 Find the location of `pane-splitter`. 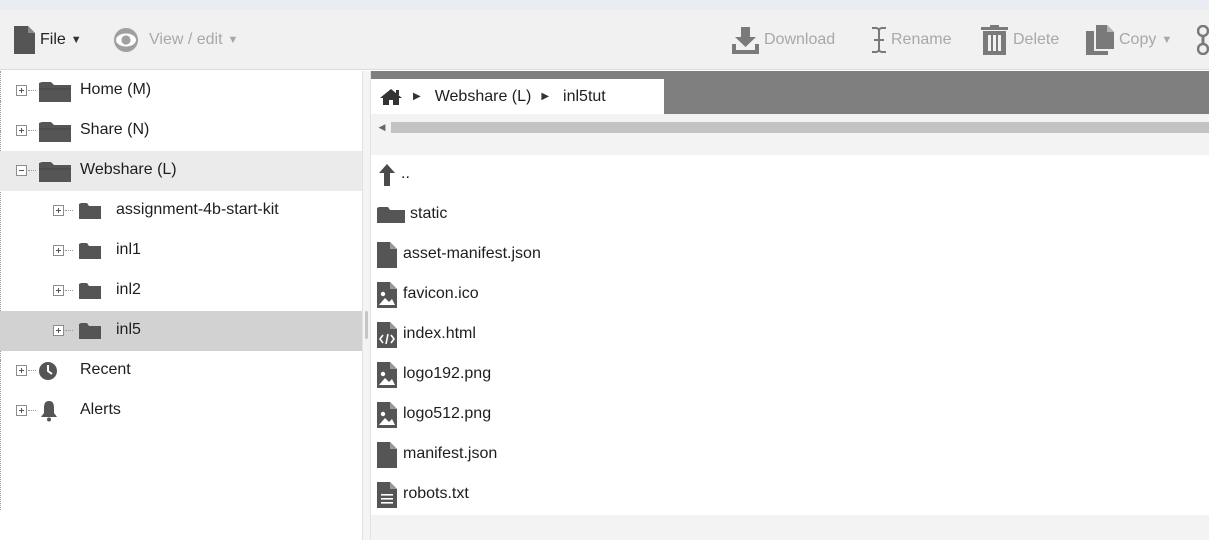

pane-splitter is located at coordinates (366, 305).